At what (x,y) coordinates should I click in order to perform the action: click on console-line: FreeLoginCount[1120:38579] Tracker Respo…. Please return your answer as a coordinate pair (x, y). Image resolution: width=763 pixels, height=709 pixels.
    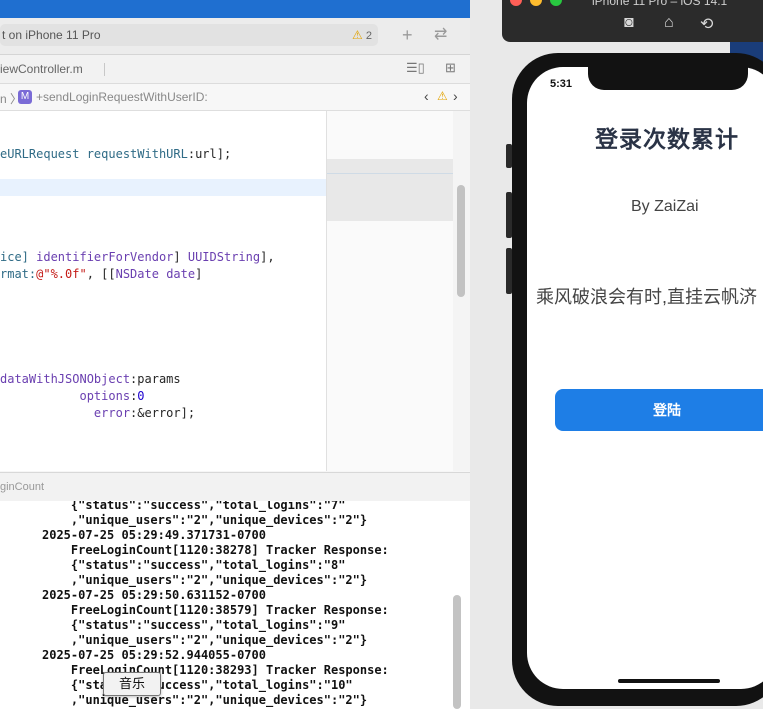
    Looking at the image, I should click on (215, 610).